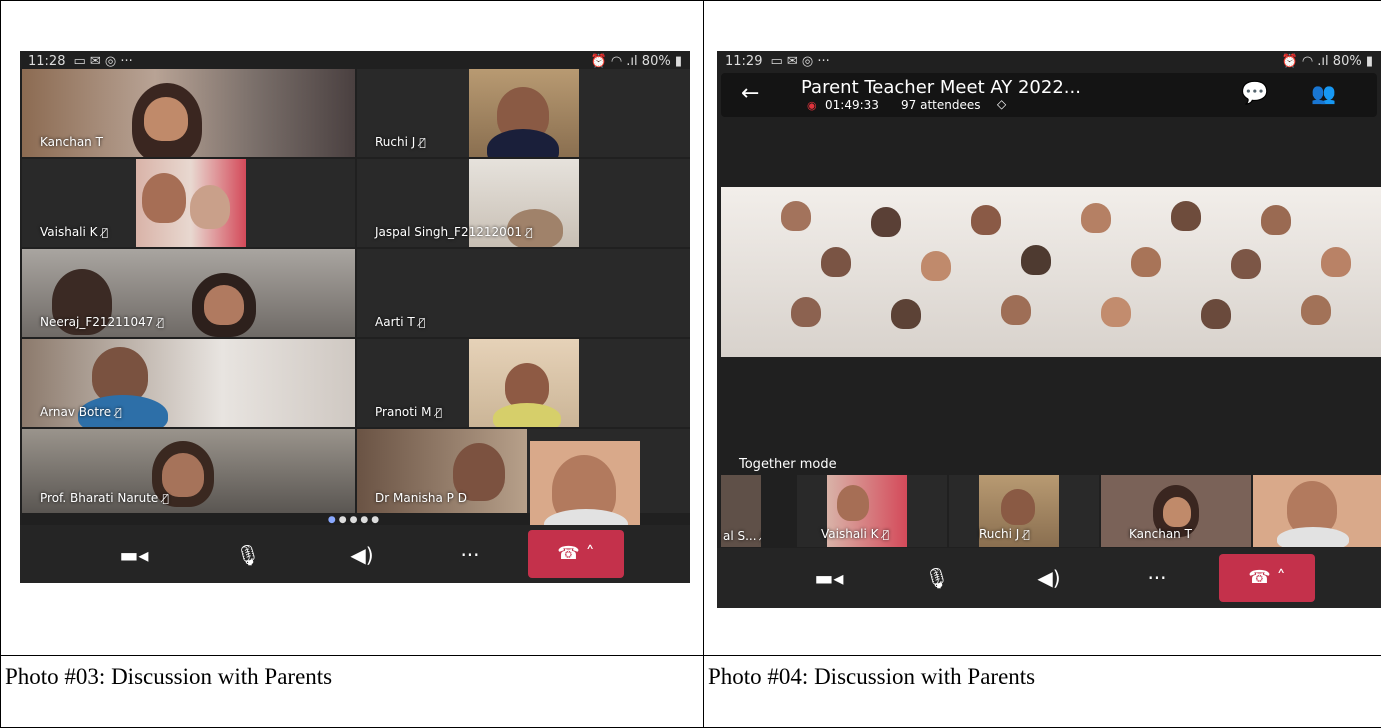 This screenshot has width=1381, height=728. I want to click on right-caption-cell: Photo #04: Discussion with Parents, so click(1042, 692).